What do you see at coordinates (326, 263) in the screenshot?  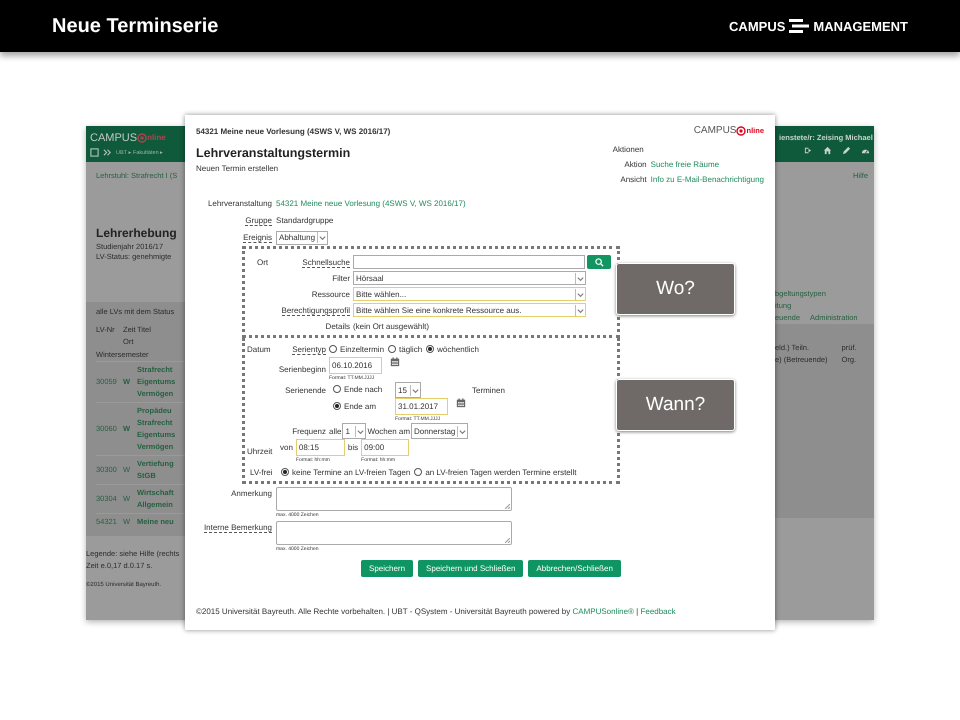 I see `field-label: Schnellsuche` at bounding box center [326, 263].